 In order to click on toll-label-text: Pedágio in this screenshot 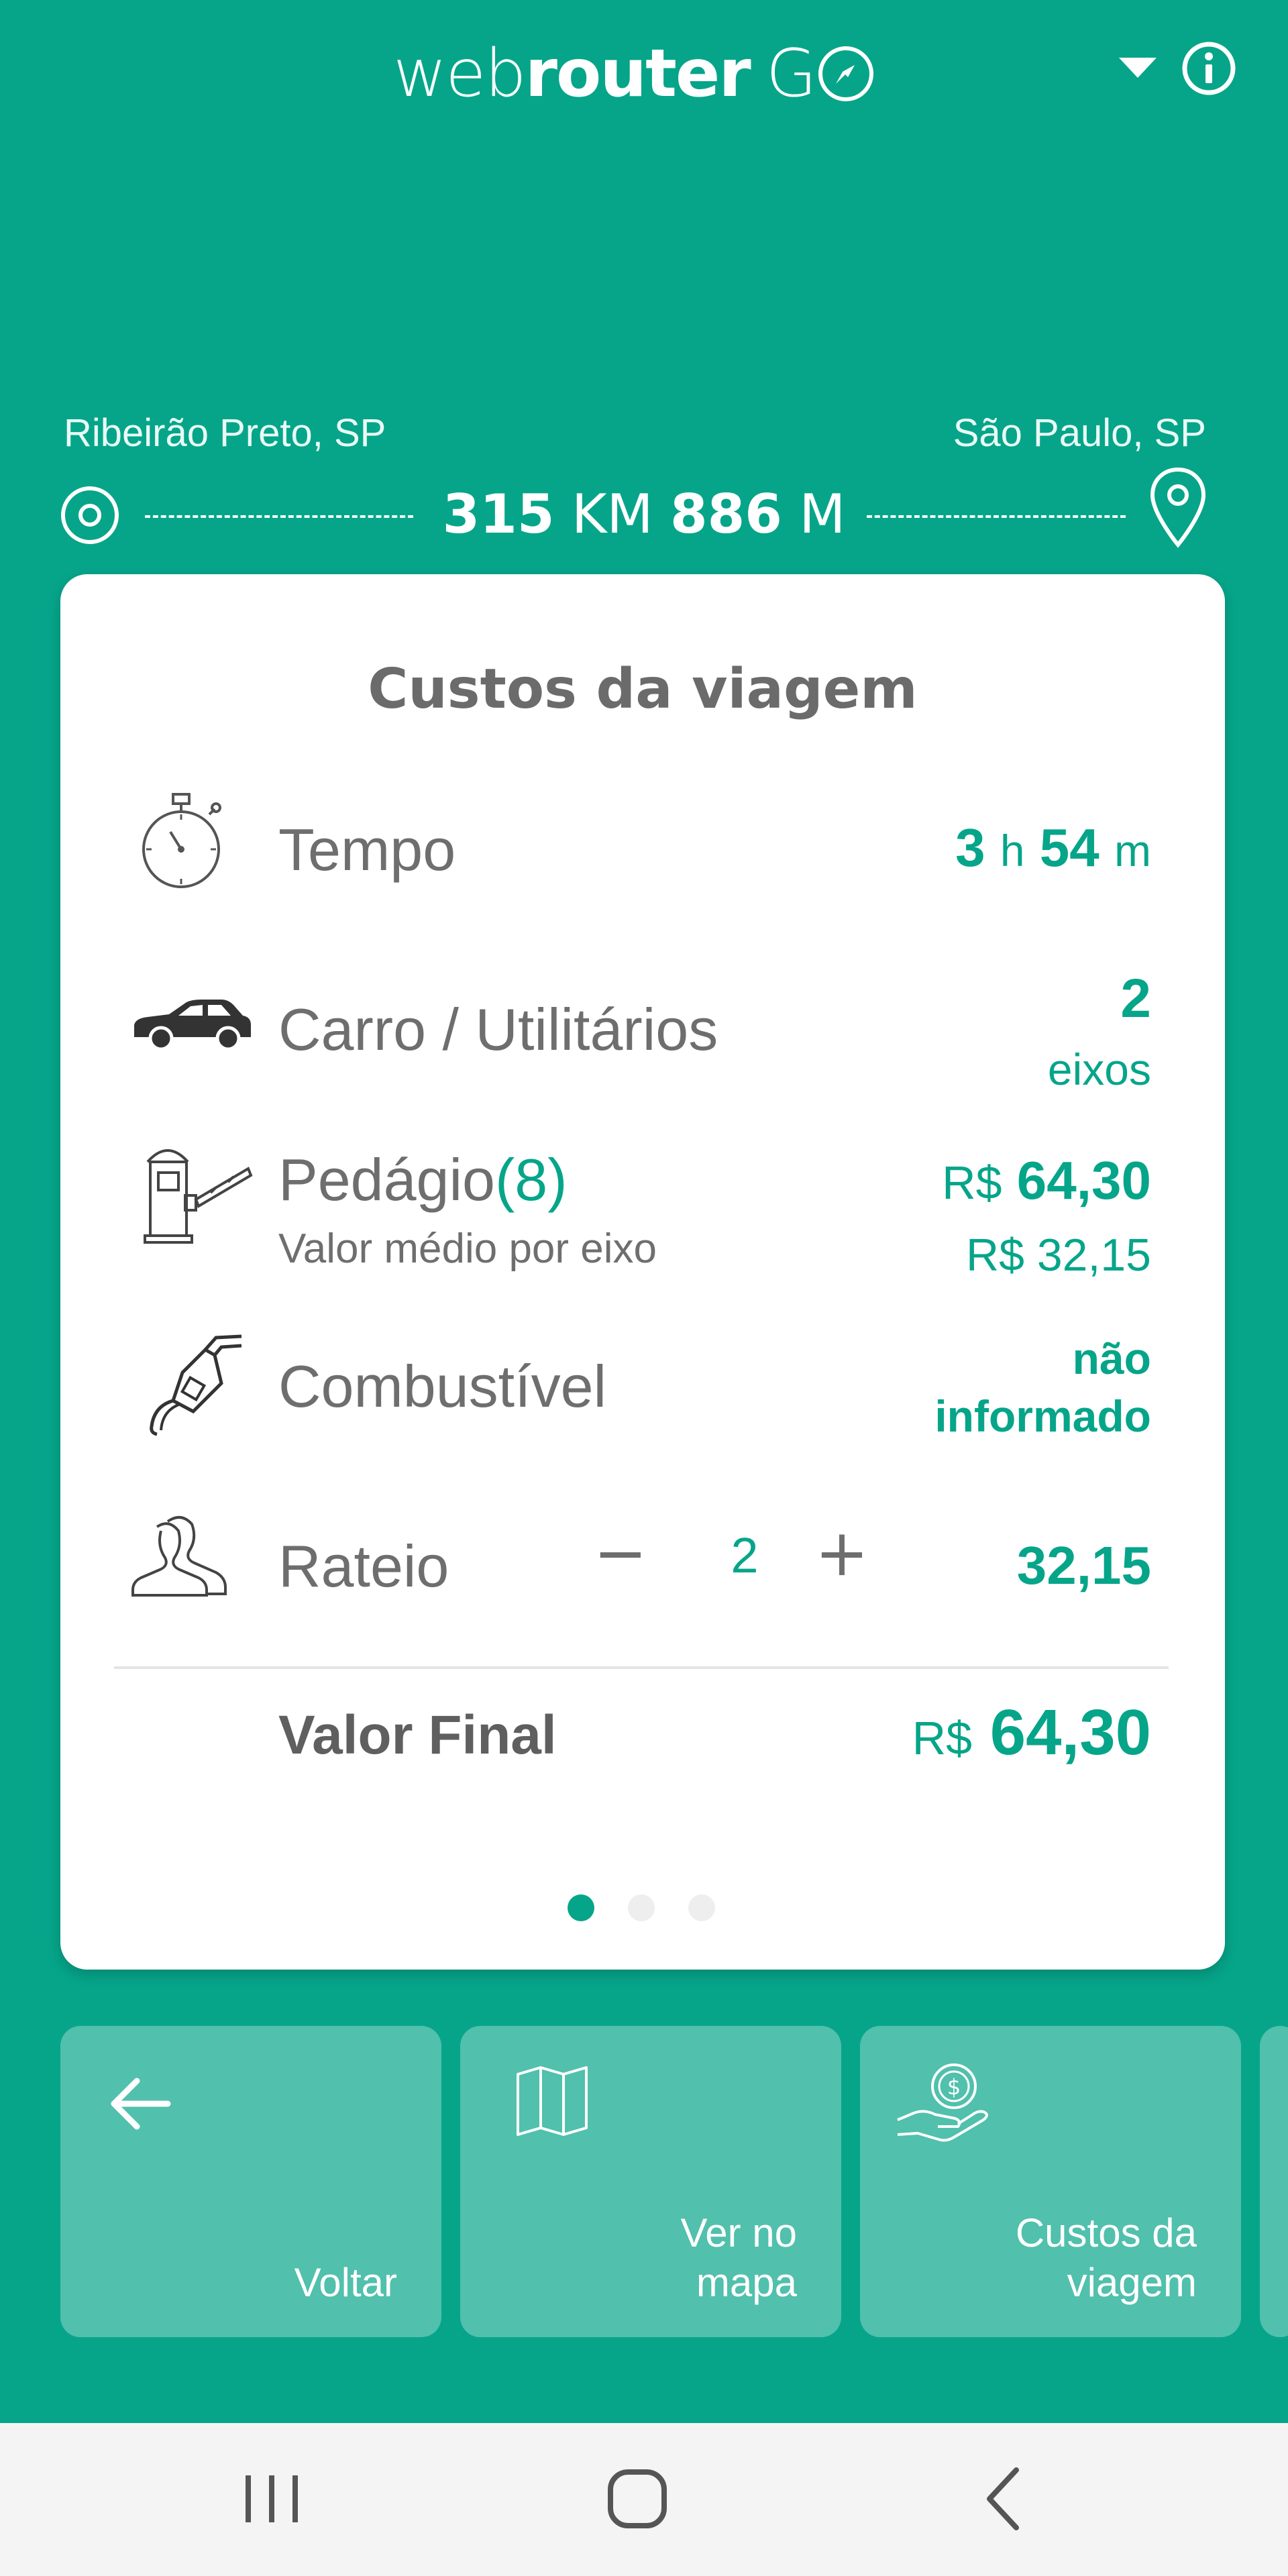, I will do `click(386, 1179)`.